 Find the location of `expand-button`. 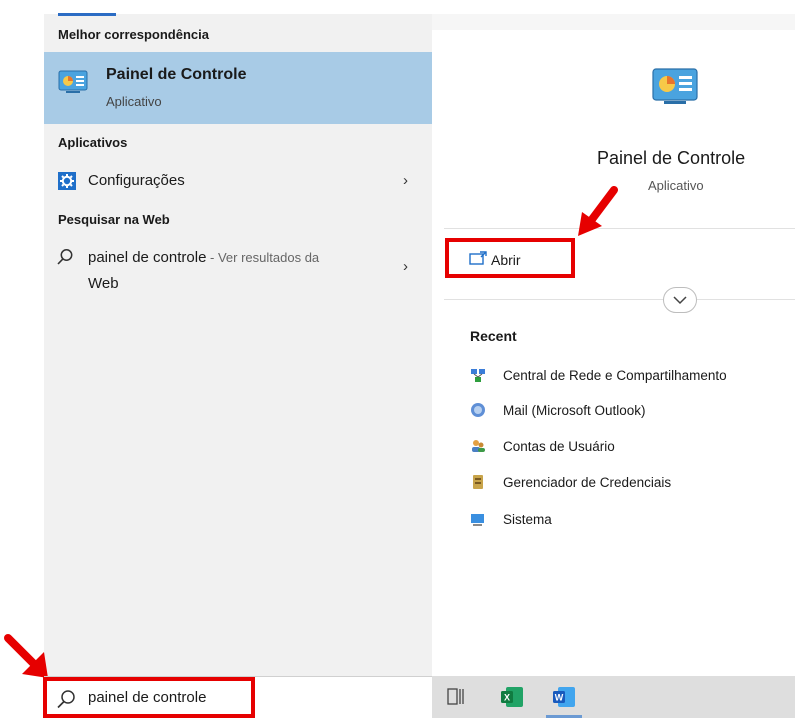

expand-button is located at coordinates (680, 300).